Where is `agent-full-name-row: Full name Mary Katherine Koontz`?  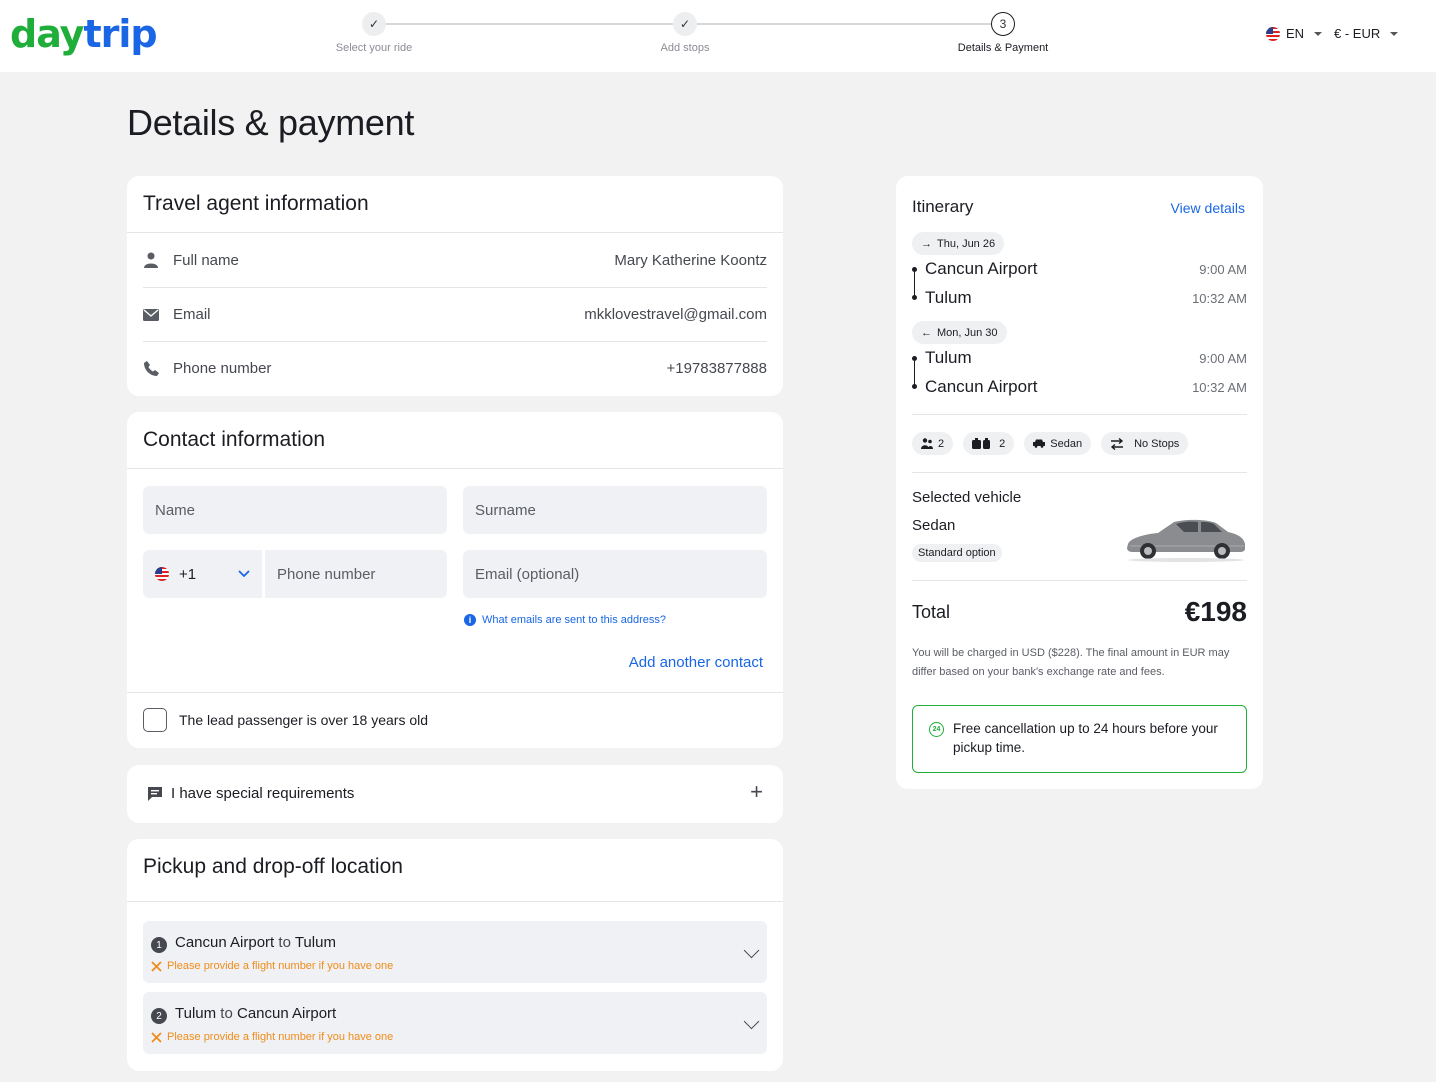
agent-full-name-row: Full name Mary Katherine Koontz is located at coordinates (455, 260).